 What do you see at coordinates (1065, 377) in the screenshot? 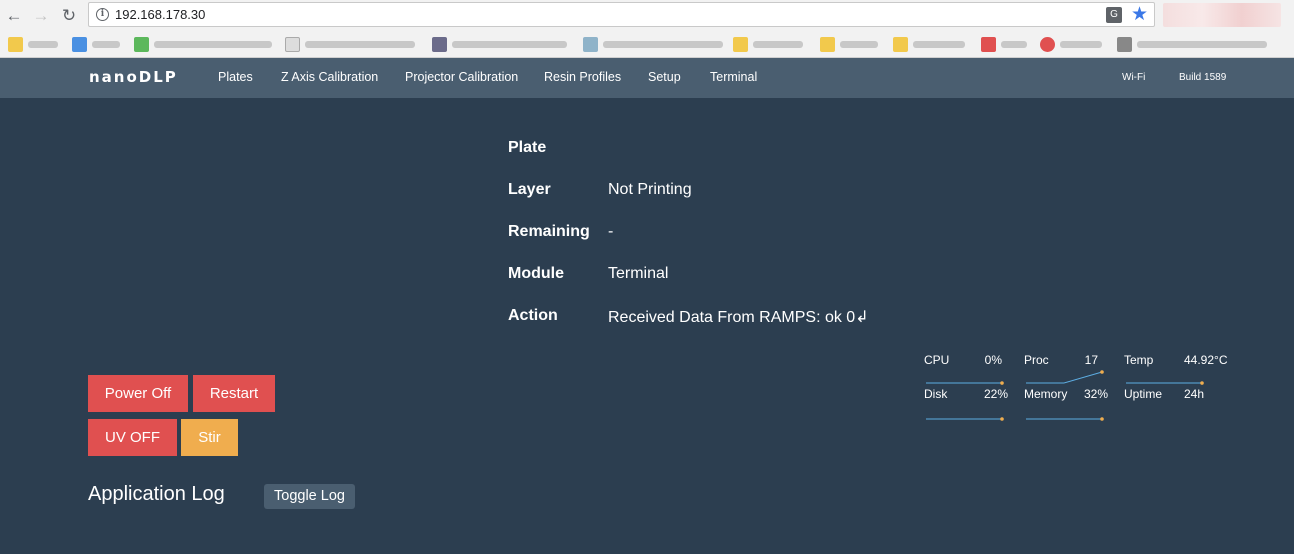
I see `proc-sparkline` at bounding box center [1065, 377].